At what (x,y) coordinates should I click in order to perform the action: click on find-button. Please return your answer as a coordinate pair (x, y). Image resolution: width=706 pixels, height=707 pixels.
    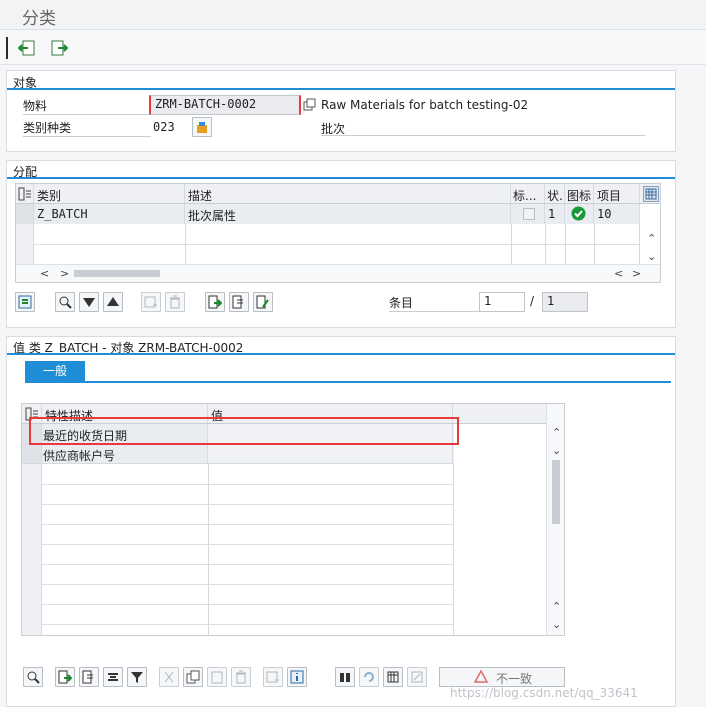
    Looking at the image, I should click on (345, 677).